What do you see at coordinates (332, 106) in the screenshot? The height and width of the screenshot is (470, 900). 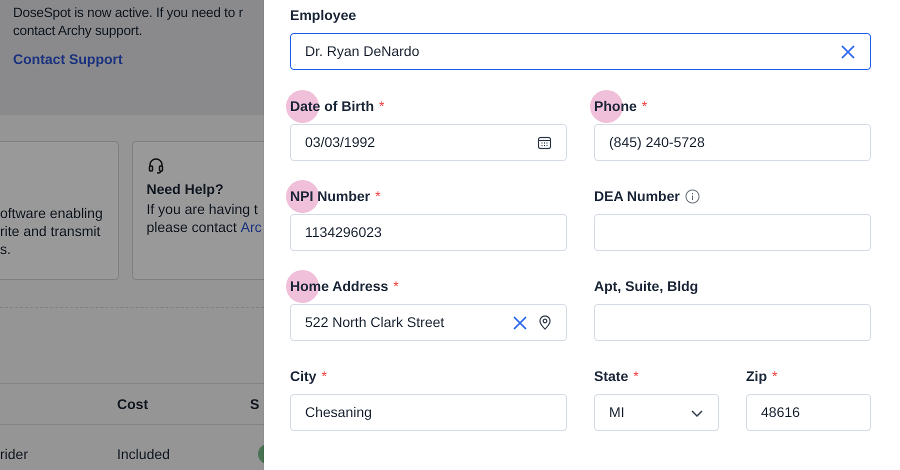 I see `field-label: Date of Birth` at bounding box center [332, 106].